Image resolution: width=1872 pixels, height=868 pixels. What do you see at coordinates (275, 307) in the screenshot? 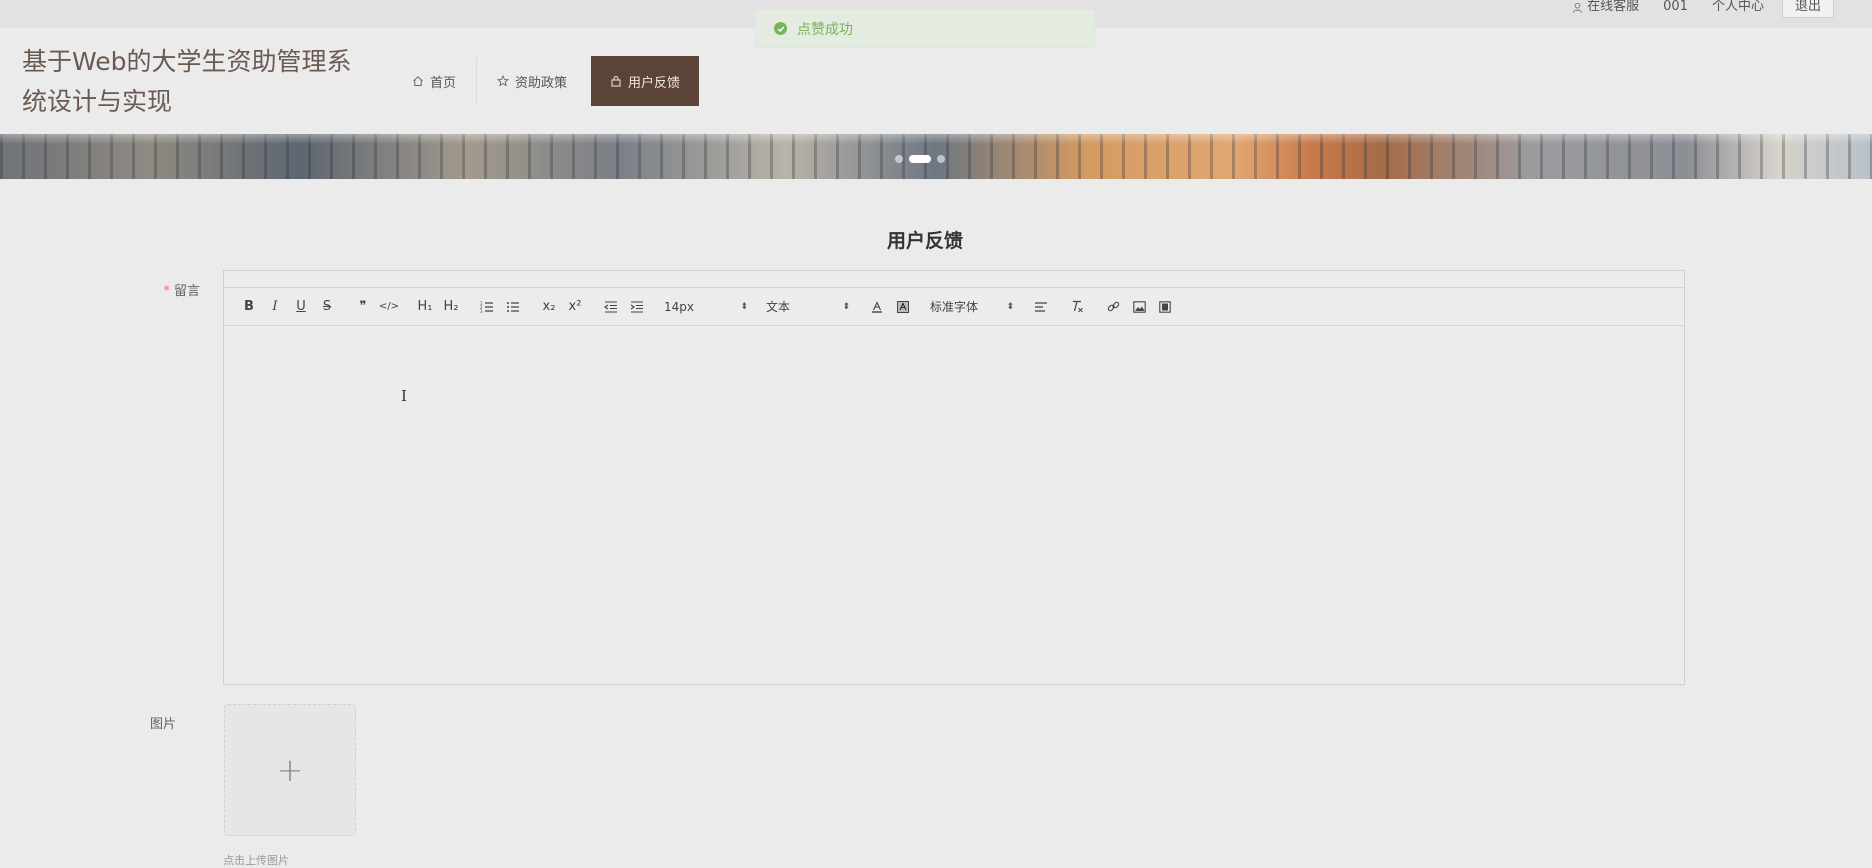
I see `italic-button: I` at bounding box center [275, 307].